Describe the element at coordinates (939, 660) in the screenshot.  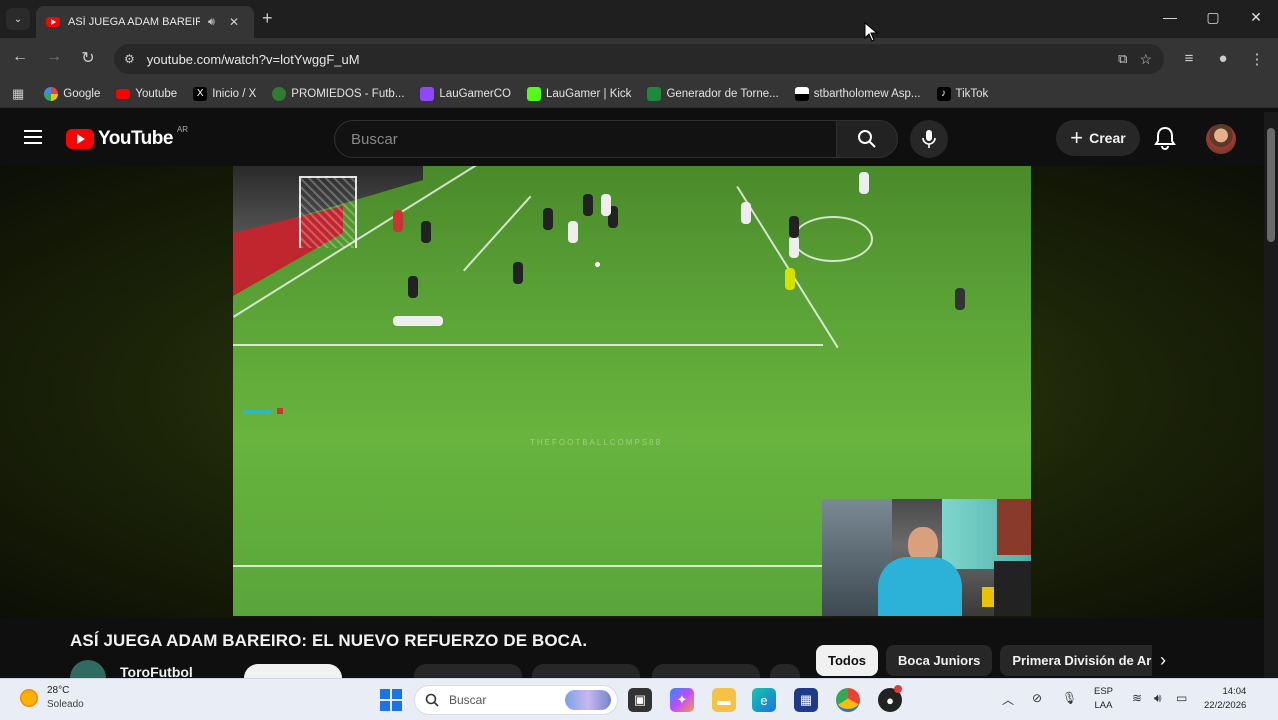
I see `chip-boca-juniors: Boca Juniors` at that location.